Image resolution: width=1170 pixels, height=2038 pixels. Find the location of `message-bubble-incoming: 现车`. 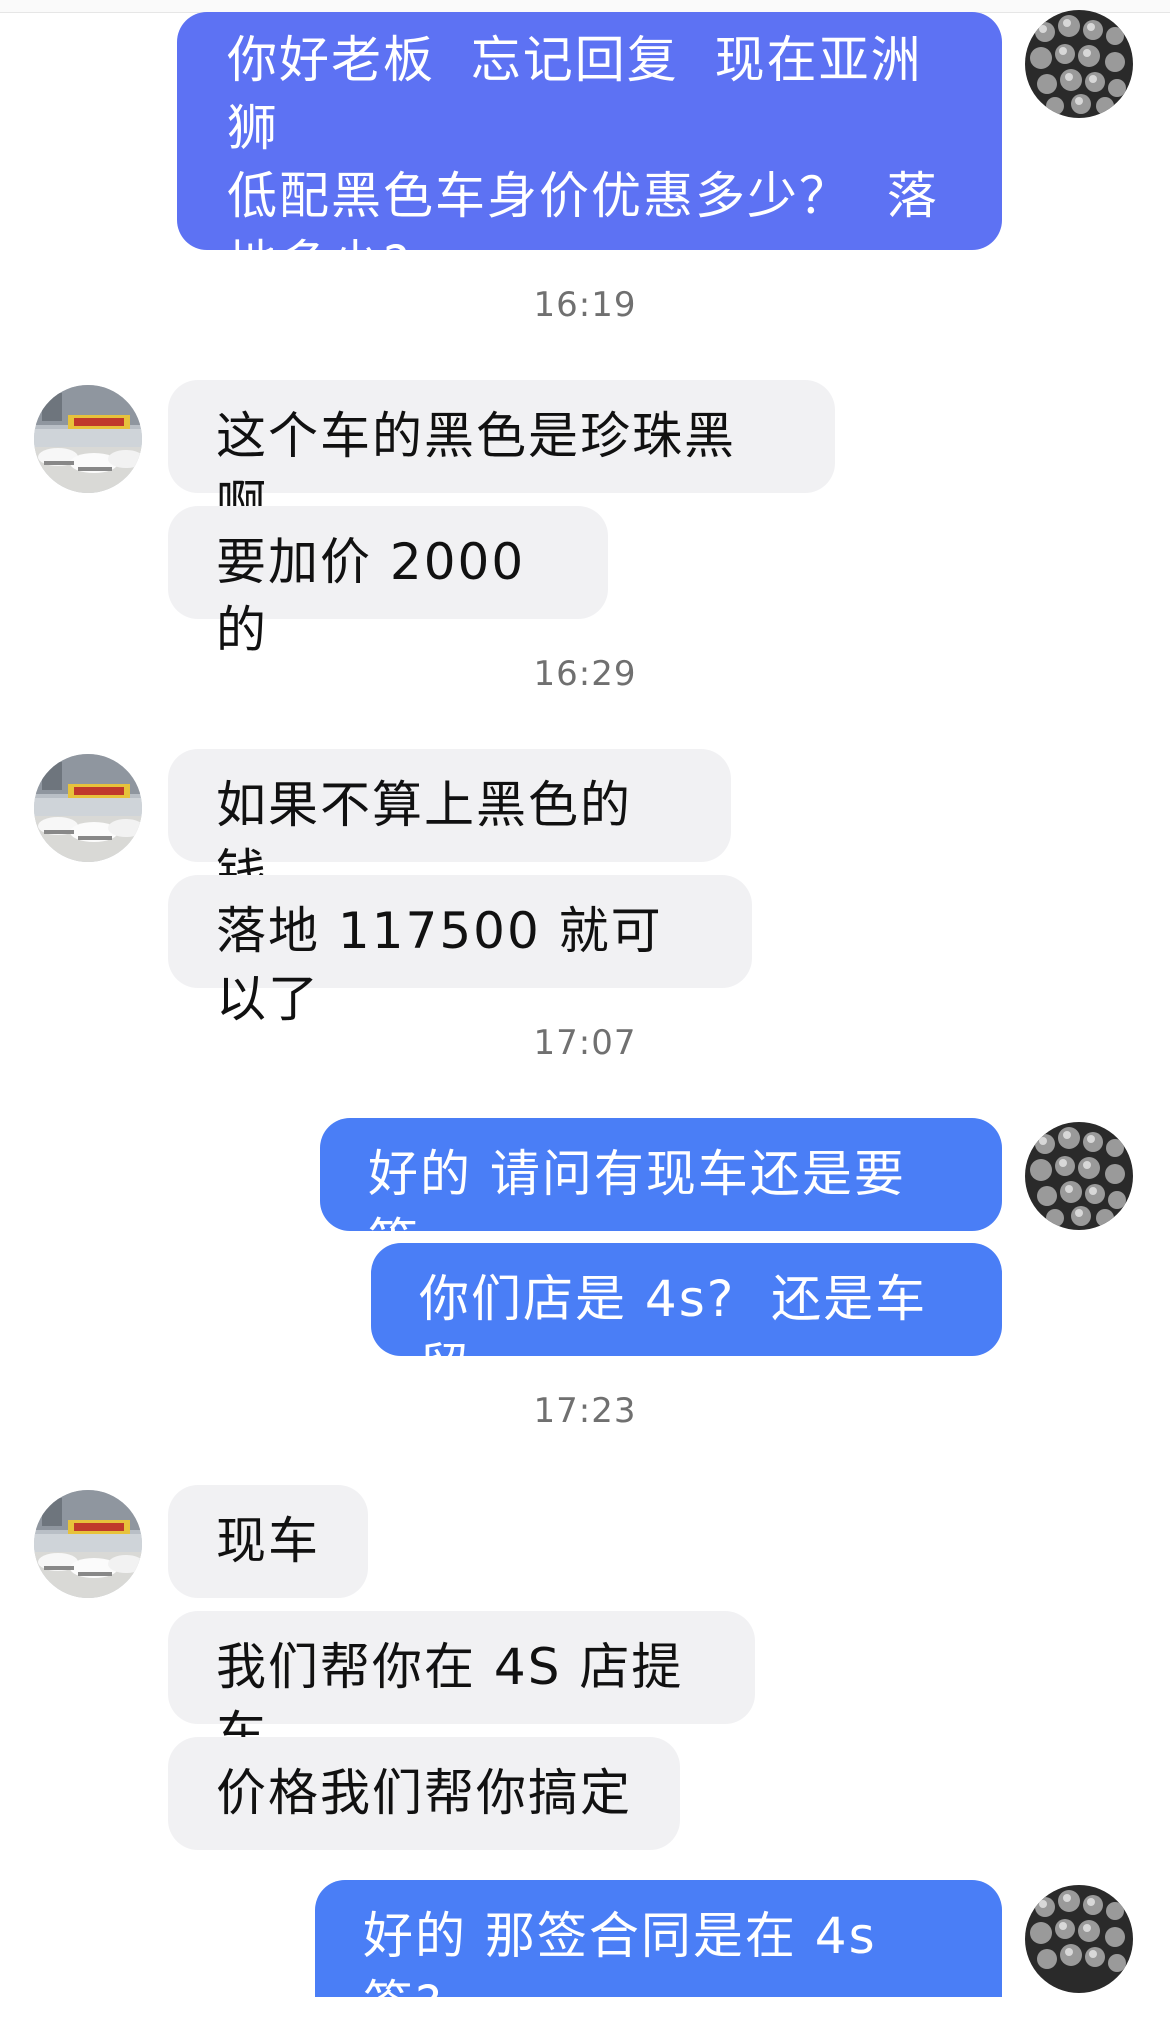

message-bubble-incoming: 现车 is located at coordinates (268, 1541).